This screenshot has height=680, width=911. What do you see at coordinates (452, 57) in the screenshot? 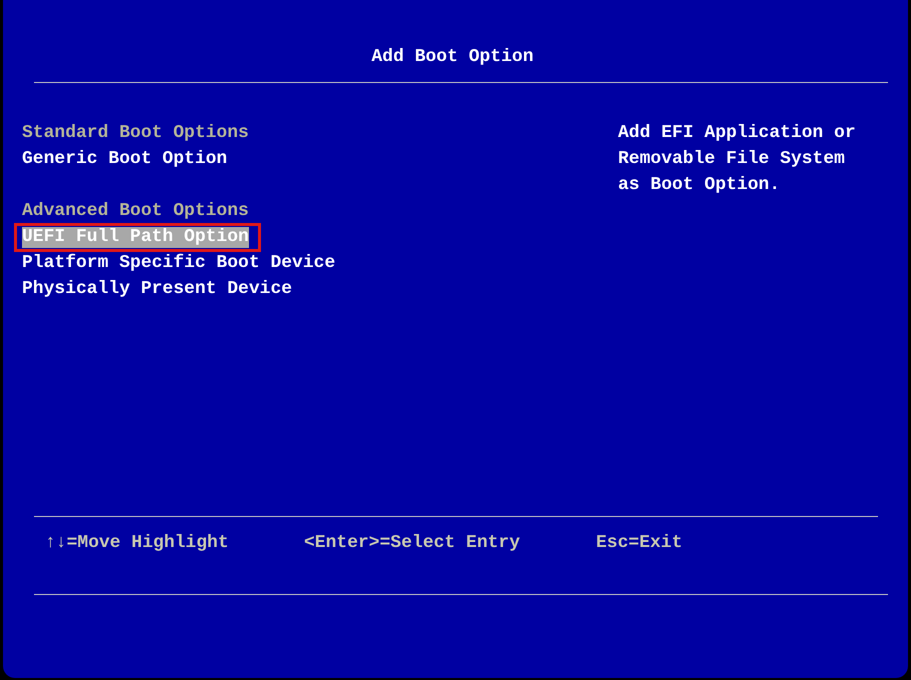
I see `screen-title: Add Boot Option` at bounding box center [452, 57].